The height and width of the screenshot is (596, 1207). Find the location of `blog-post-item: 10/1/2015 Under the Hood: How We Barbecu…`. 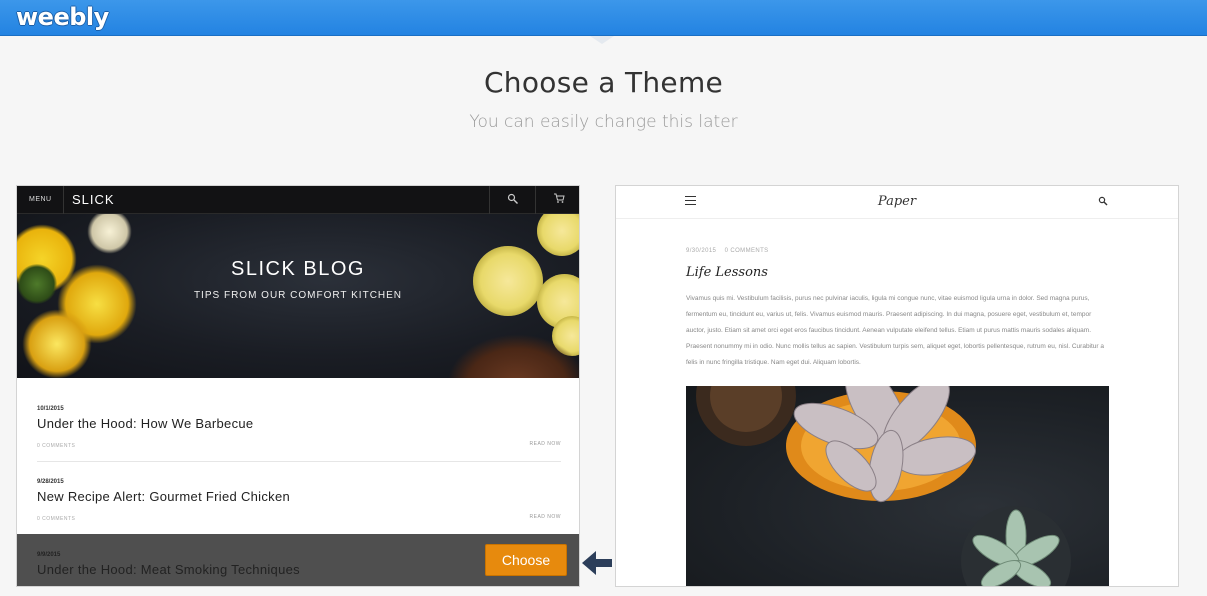

blog-post-item: 10/1/2015 Under the Hood: How We Barbecu… is located at coordinates (299, 427).